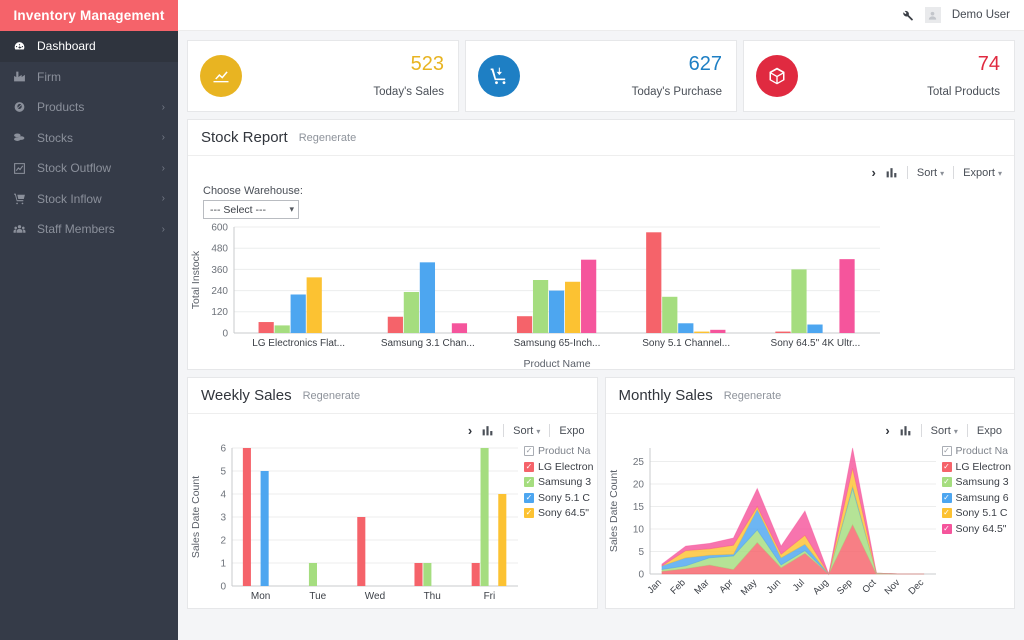 The image size is (1024, 640). Describe the element at coordinates (223, 540) in the screenshot. I see `svg-text: 2` at that location.